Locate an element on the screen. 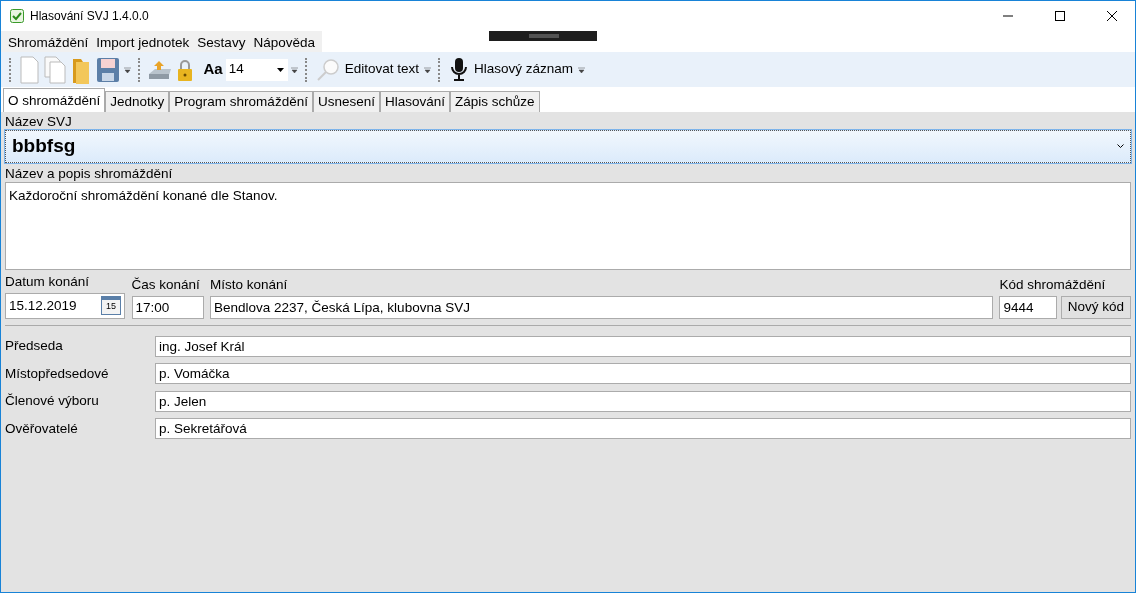  window-title: Hlasování SVJ 1.4.0.0 is located at coordinates (89, 16).